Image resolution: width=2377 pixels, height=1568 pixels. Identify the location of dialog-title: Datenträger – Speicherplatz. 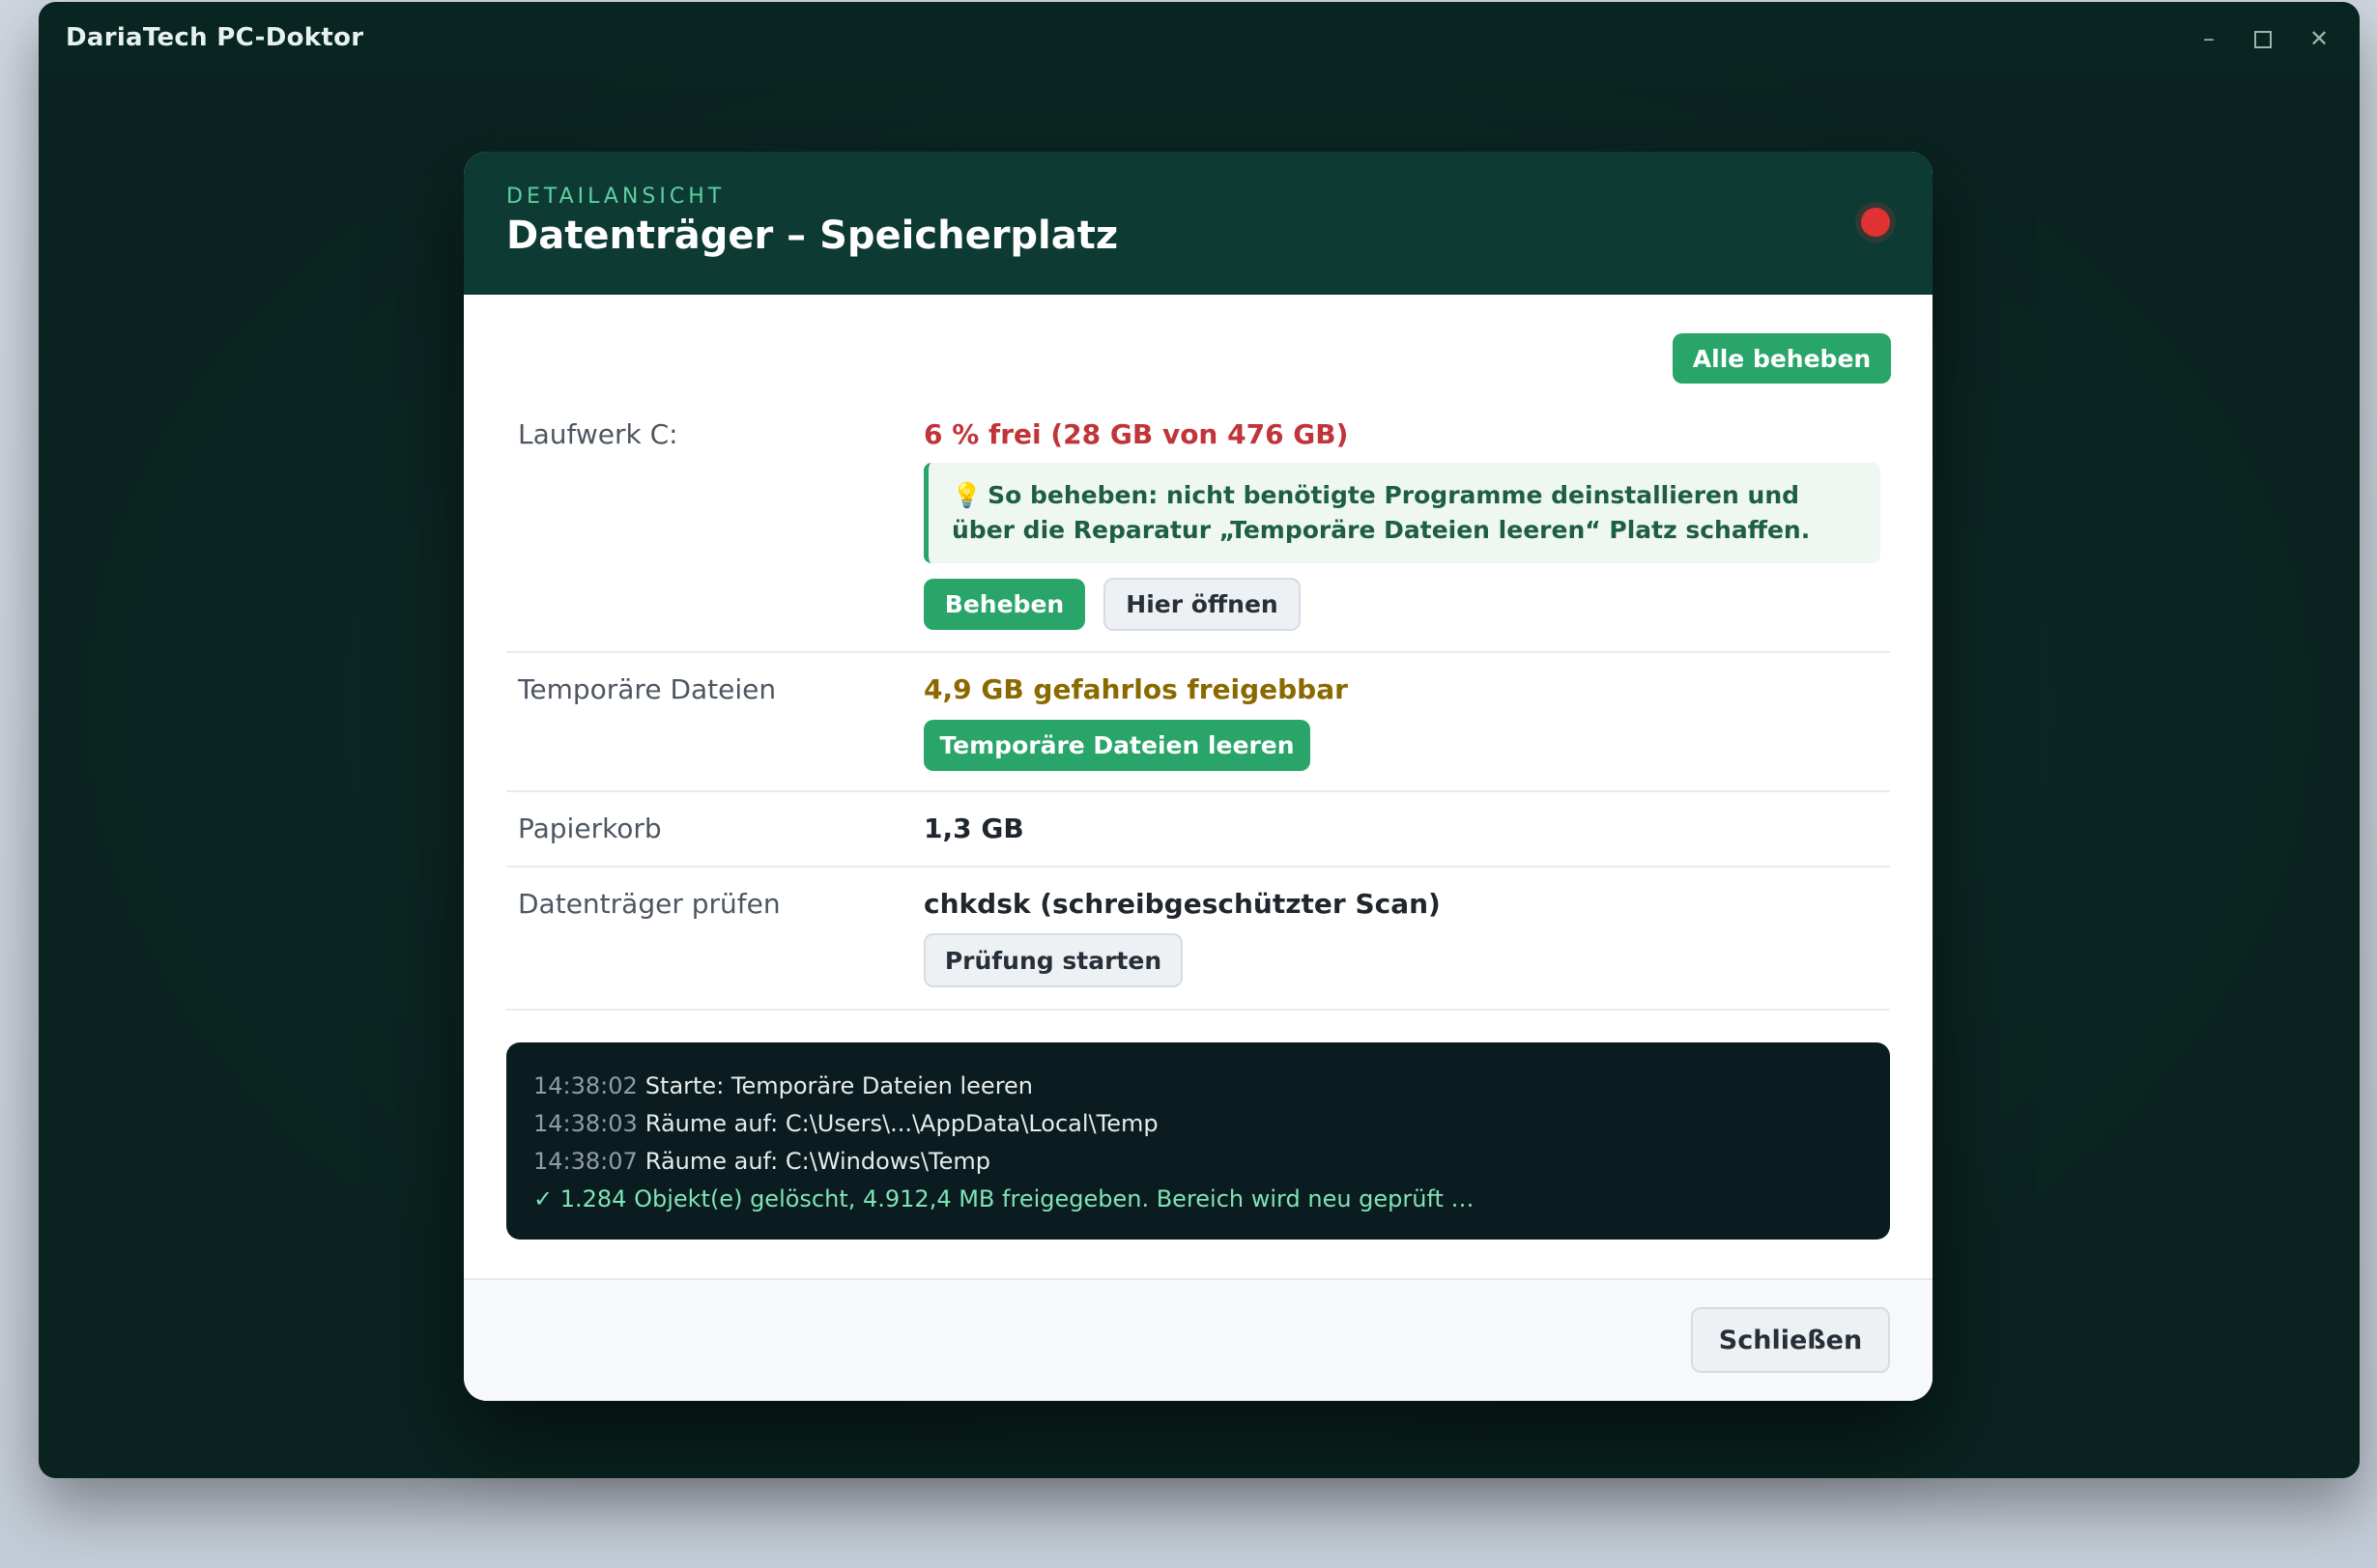
(812, 236).